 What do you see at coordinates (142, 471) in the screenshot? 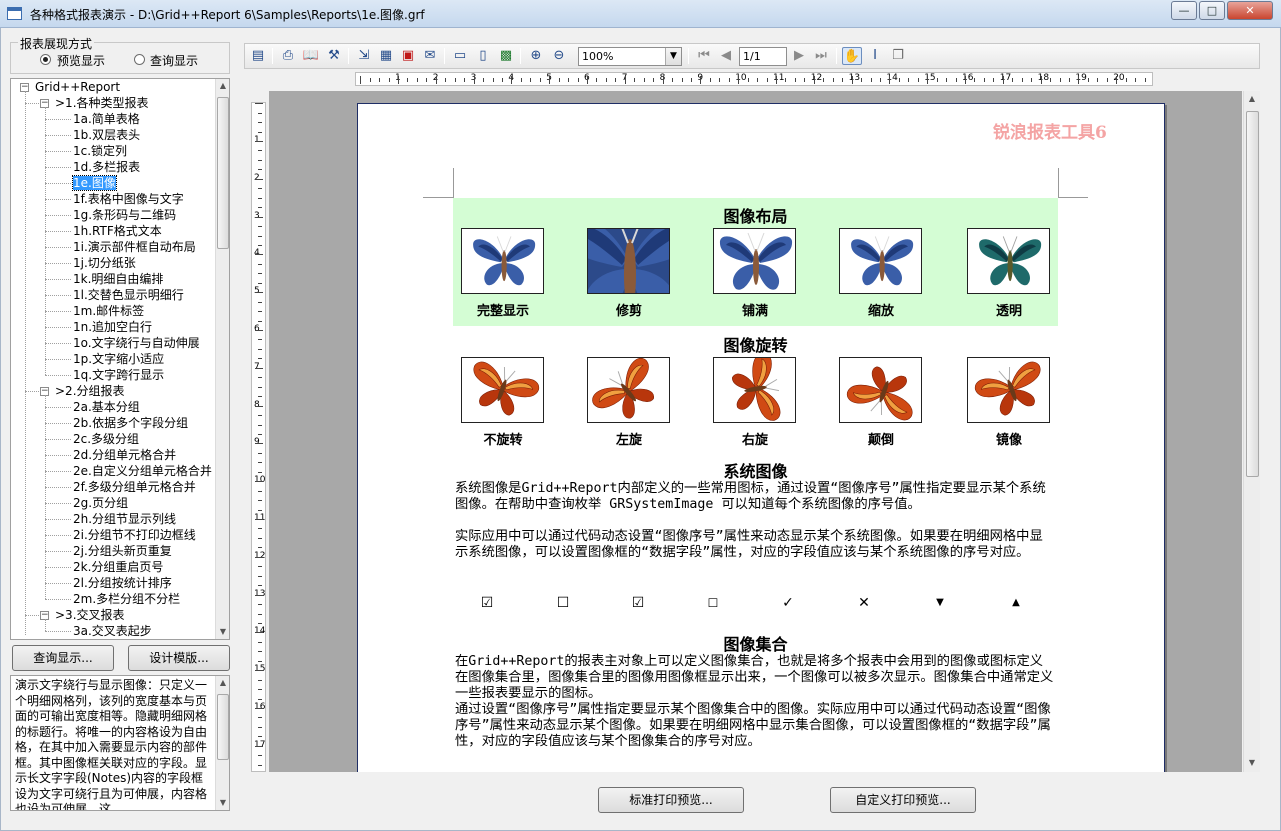
I see `tree-item: 2e.自定义分组单元格合并` at bounding box center [142, 471].